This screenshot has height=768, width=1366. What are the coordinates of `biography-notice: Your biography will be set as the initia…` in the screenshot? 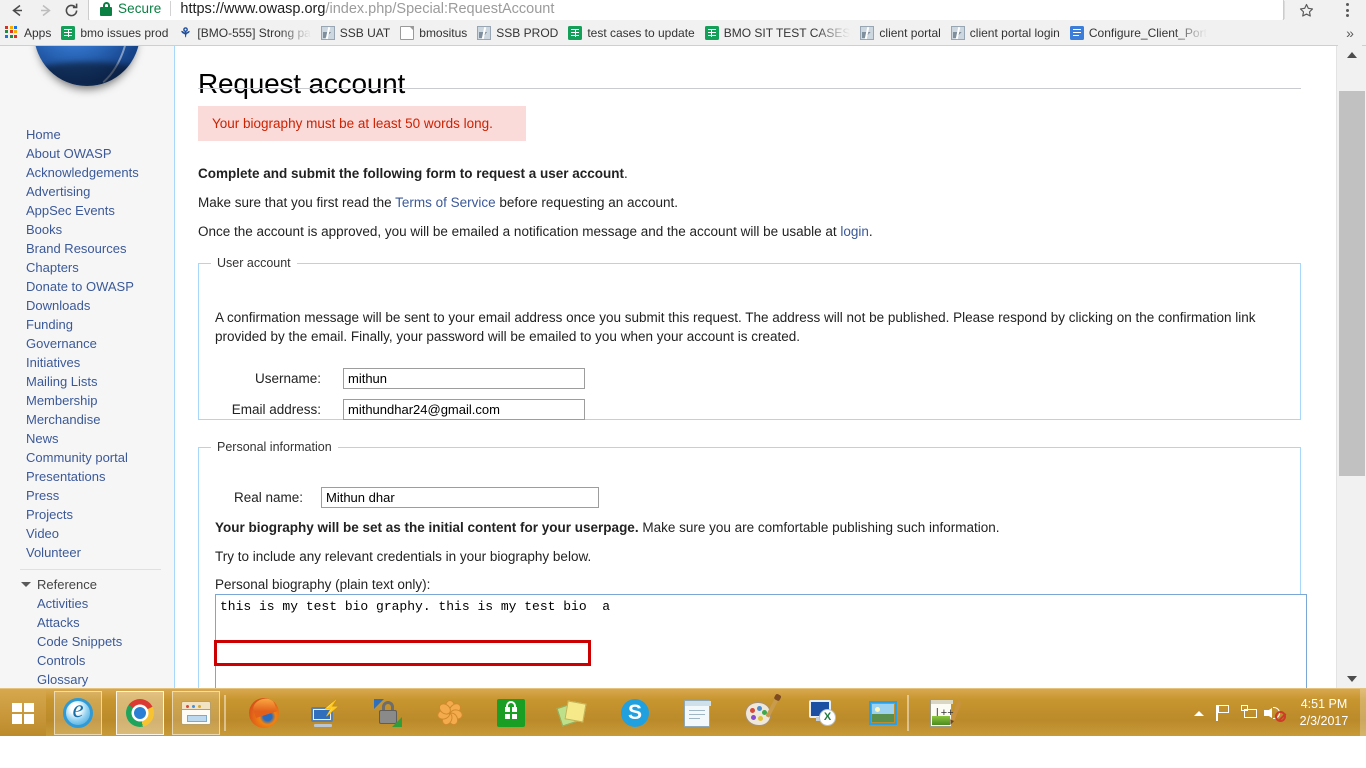 It's located at (607, 527).